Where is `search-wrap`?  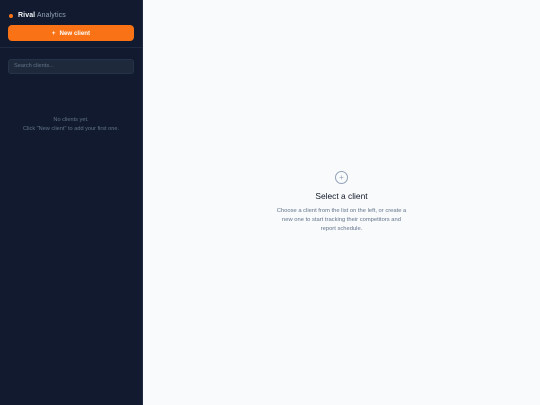 search-wrap is located at coordinates (71, 61).